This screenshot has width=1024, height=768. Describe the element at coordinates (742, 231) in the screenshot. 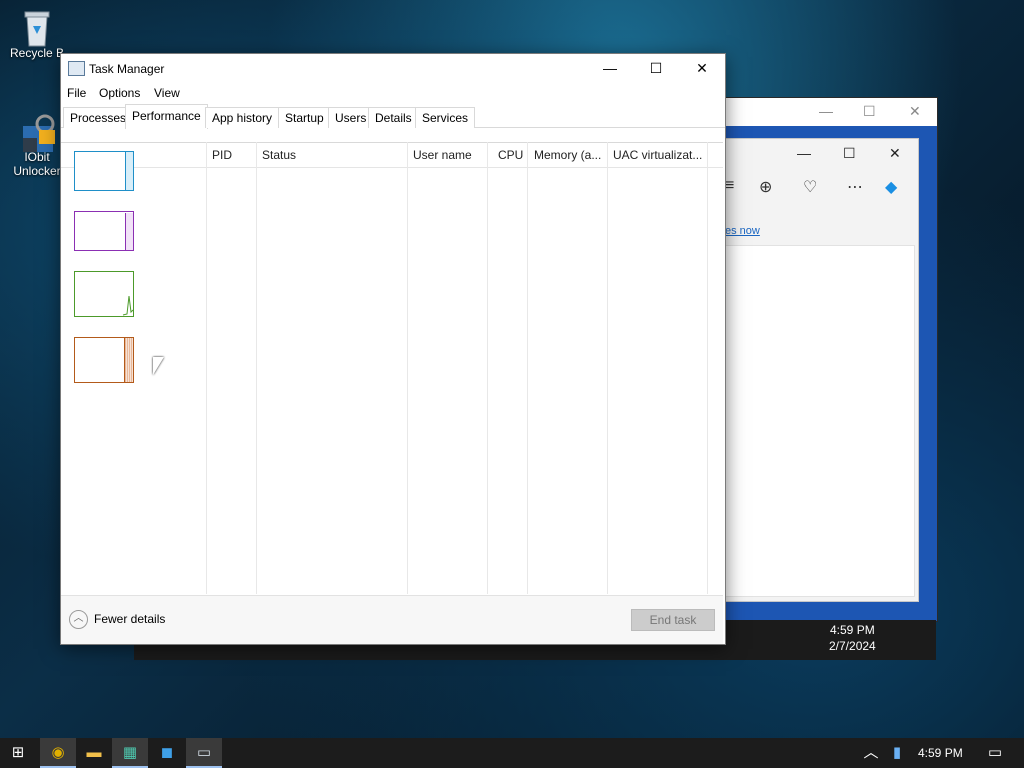

I see `browser-link: es now` at that location.